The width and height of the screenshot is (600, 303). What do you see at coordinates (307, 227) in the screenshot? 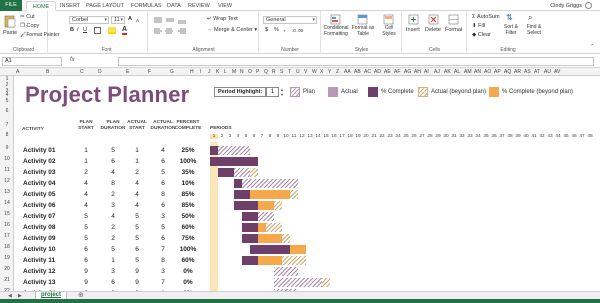
I see `activity-row: Activity 08 5 2 5 5 60%` at bounding box center [307, 227].